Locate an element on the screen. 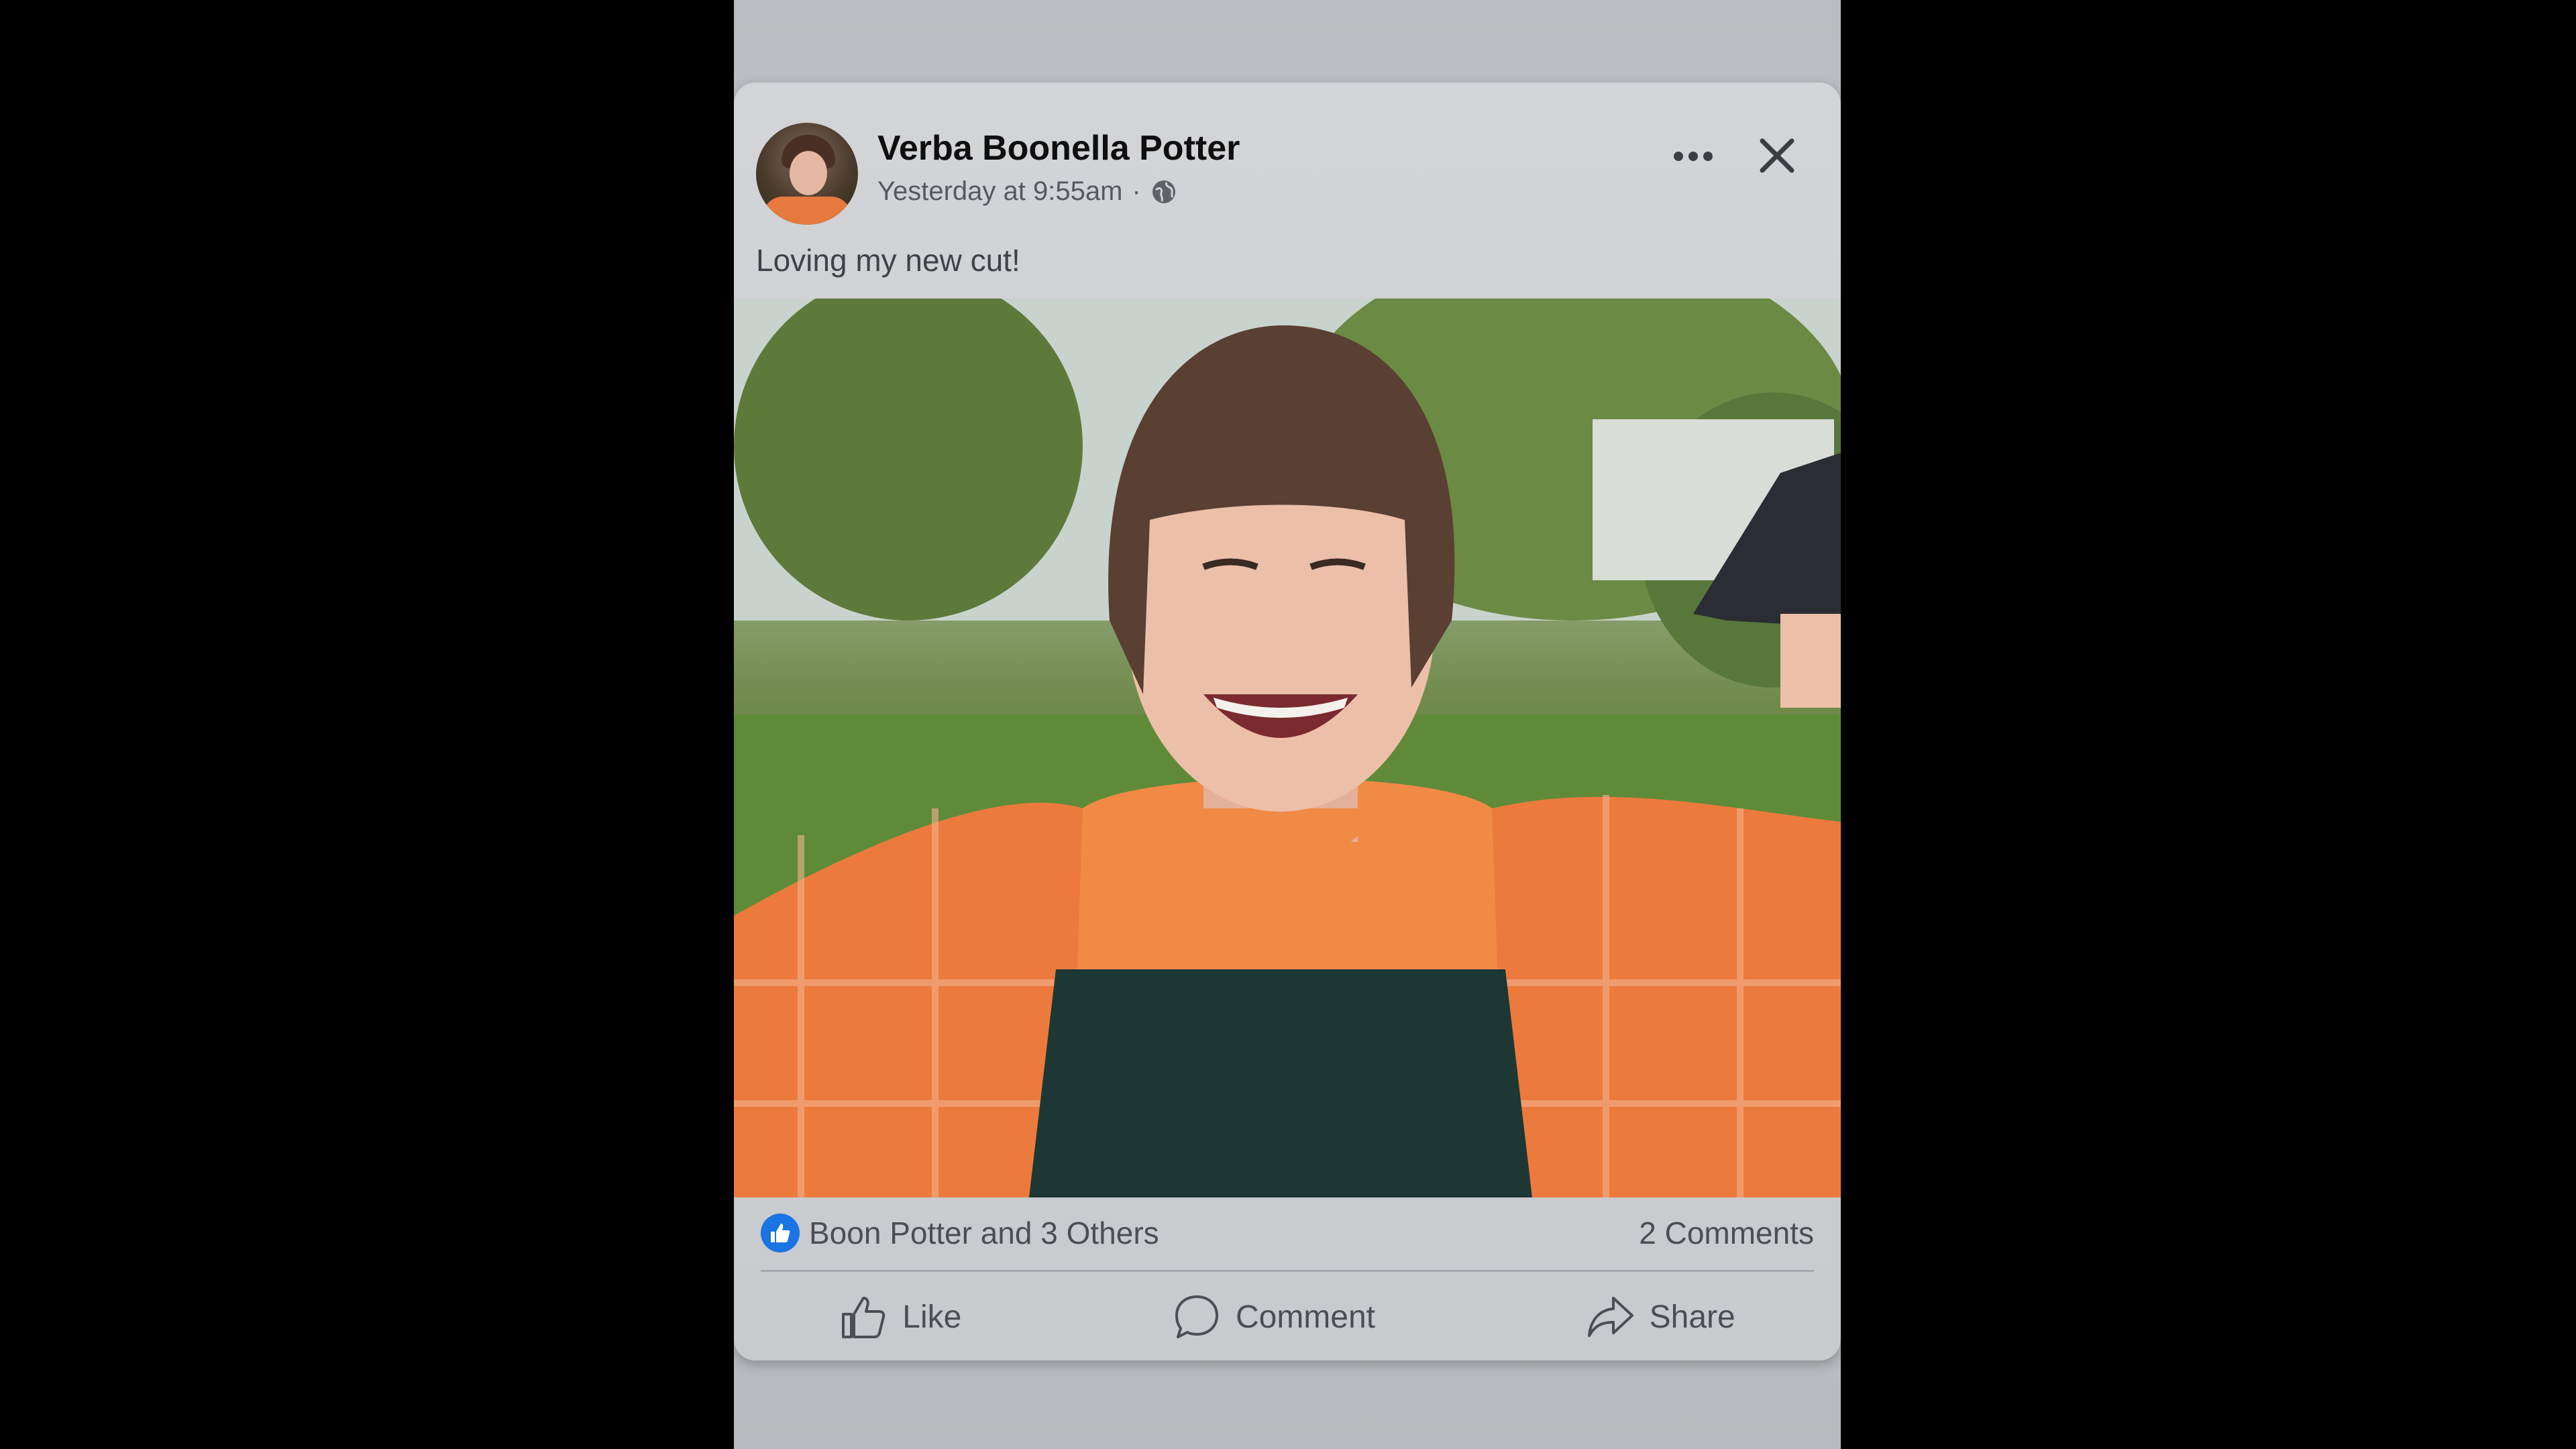 The image size is (2576, 1449). reactions-row: Boon Potter and 3 Others 2 Comments is located at coordinates (1287, 1233).